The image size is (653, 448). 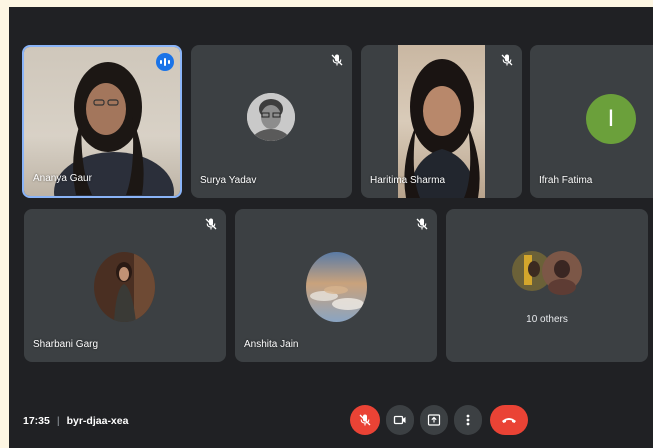 What do you see at coordinates (228, 180) in the screenshot?
I see `participant-name: Surya Yadav` at bounding box center [228, 180].